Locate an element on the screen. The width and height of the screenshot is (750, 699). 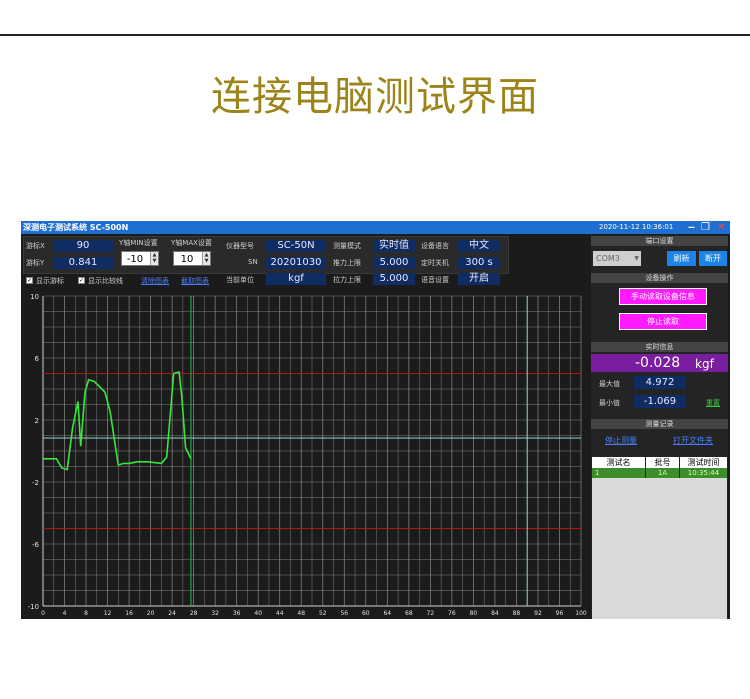
restore-icon: ❐ is located at coordinates (705, 227).